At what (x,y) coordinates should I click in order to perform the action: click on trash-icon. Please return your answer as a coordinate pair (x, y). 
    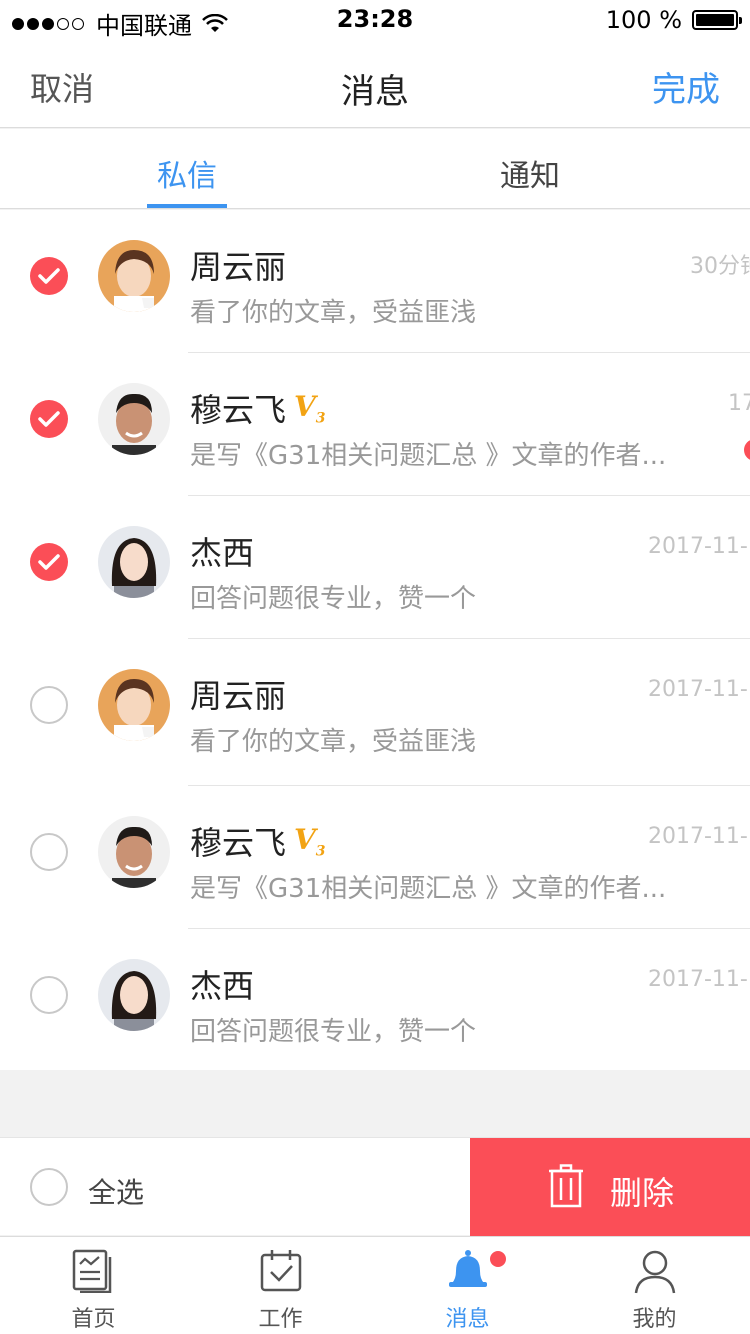
    Looking at the image, I should click on (566, 1186).